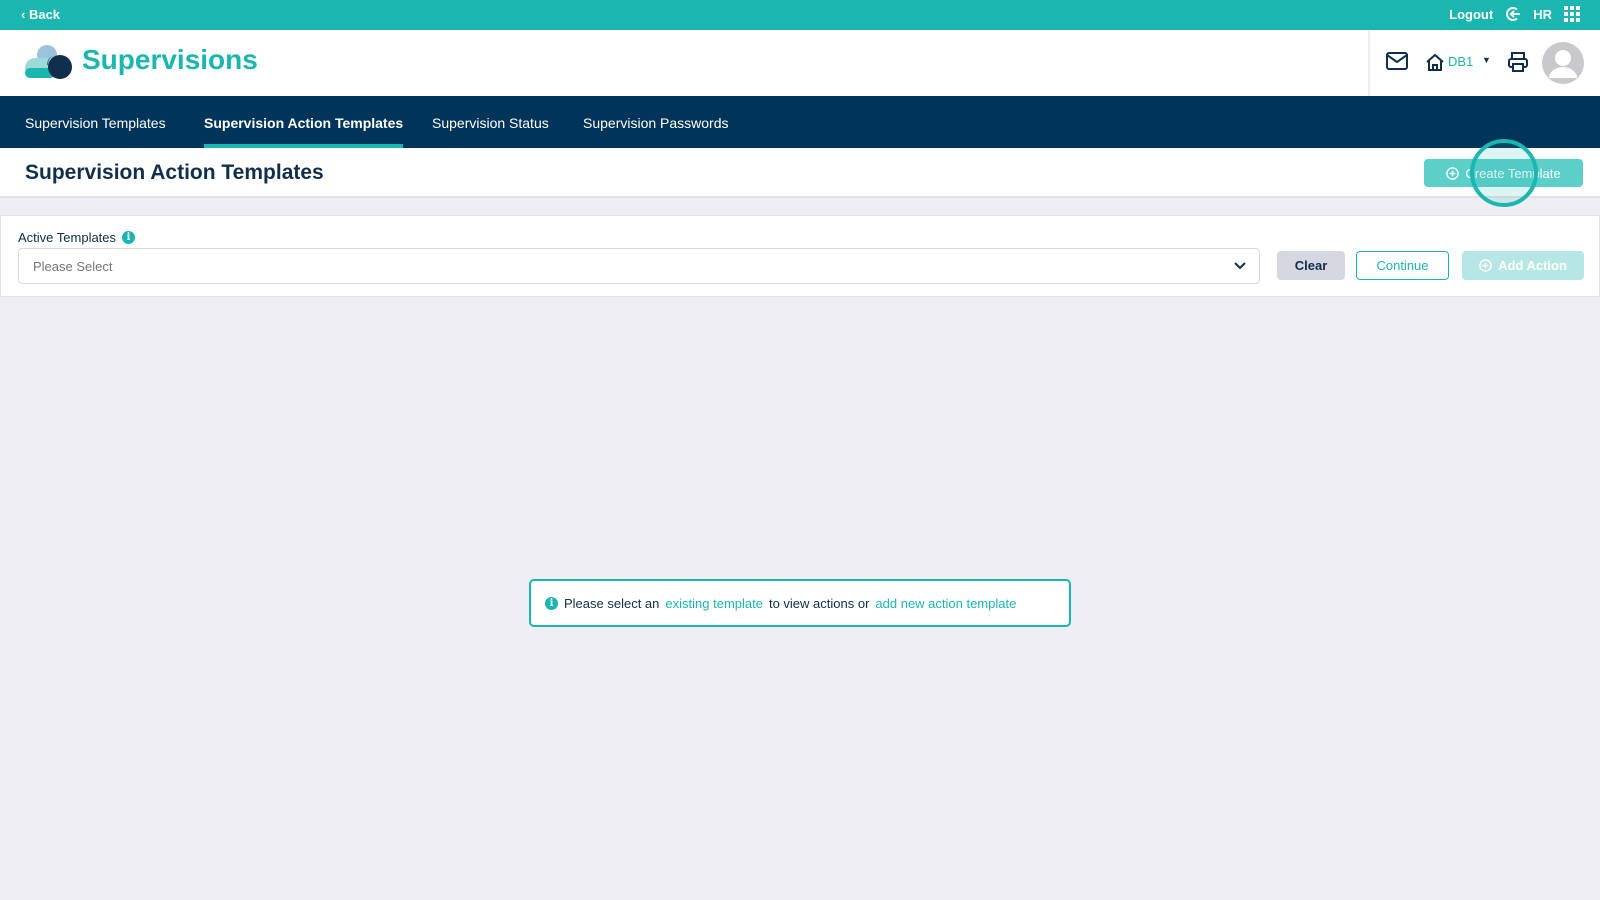 Image resolution: width=1600 pixels, height=900 pixels. I want to click on logout-icon, so click(1513, 14).